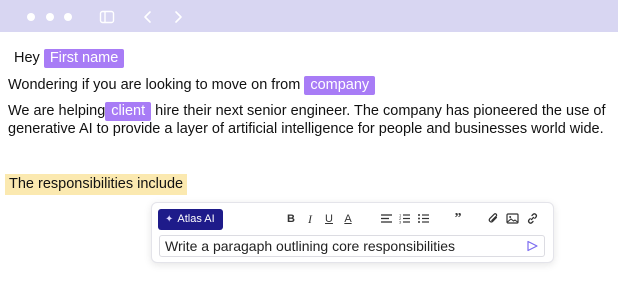 The height and width of the screenshot is (302, 618). What do you see at coordinates (386, 219) in the screenshot?
I see `align-icon` at bounding box center [386, 219].